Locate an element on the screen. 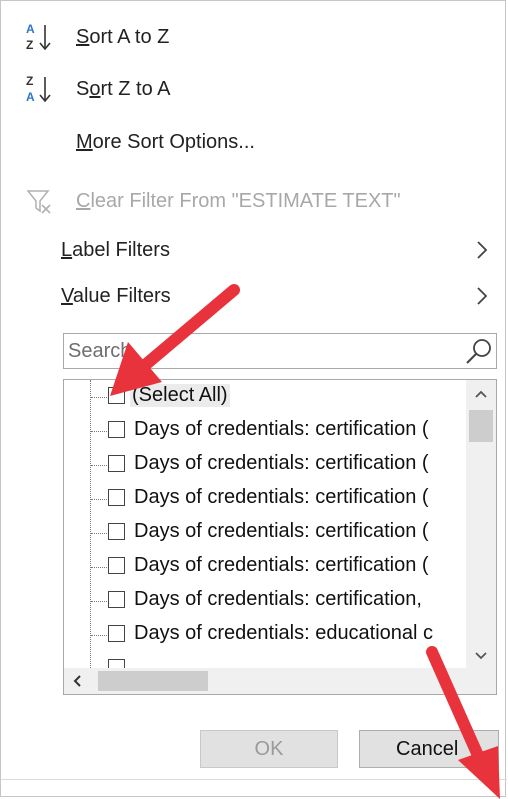 The height and width of the screenshot is (799, 508). select-all-checkbox is located at coordinates (116, 395).